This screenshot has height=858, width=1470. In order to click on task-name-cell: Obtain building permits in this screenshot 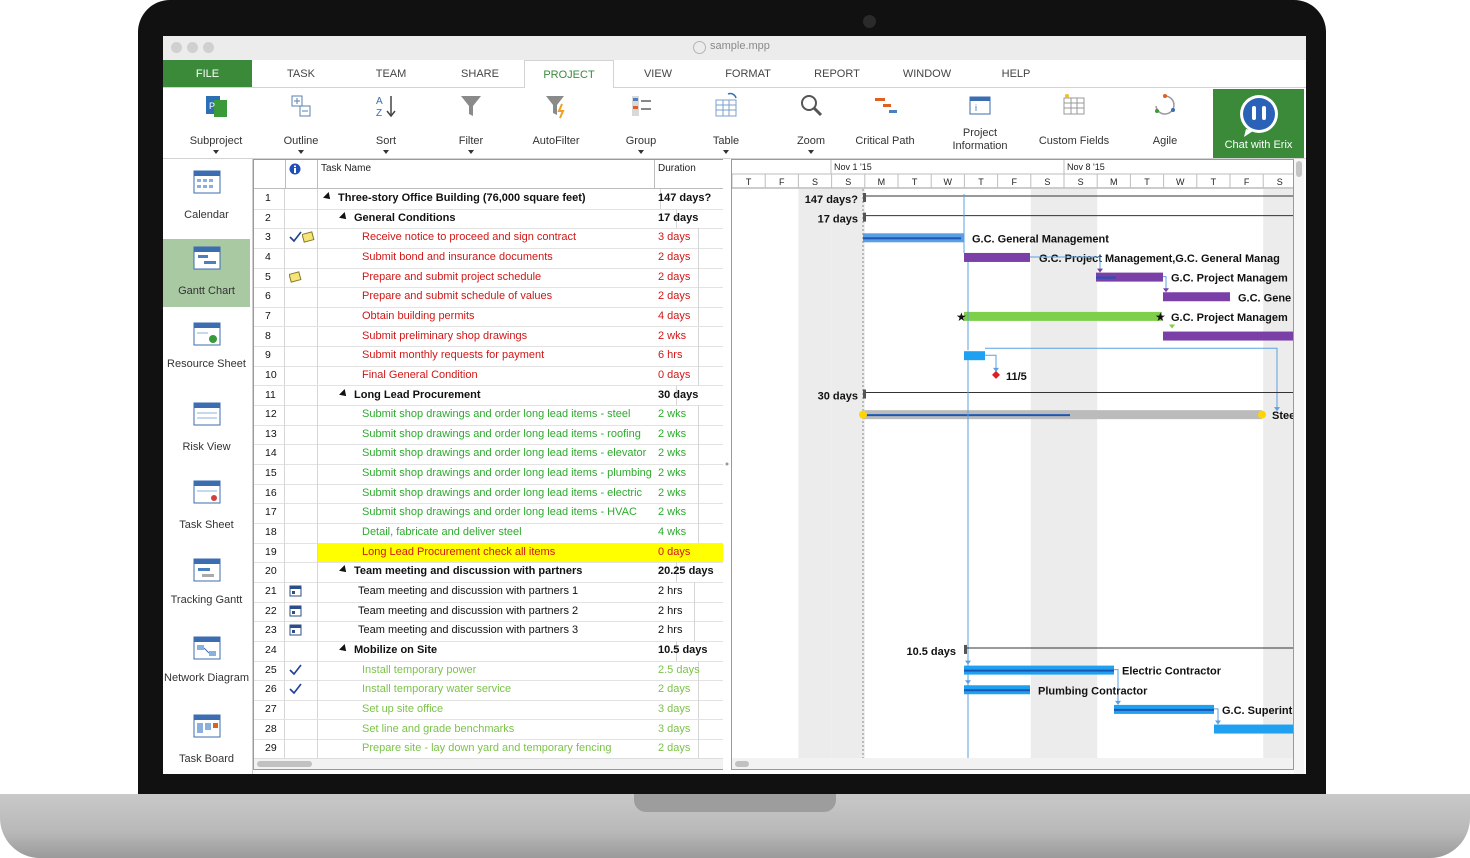, I will do `click(508, 316)`.